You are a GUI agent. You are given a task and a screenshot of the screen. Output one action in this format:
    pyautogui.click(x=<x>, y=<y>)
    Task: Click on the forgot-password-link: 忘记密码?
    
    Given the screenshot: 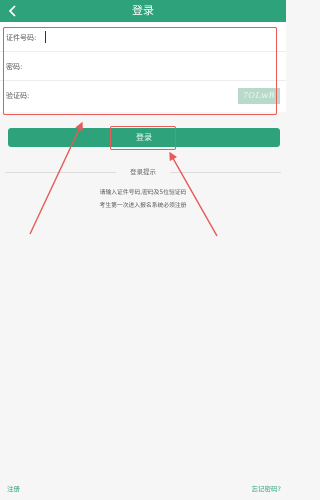 What is the action you would take?
    pyautogui.click(x=266, y=489)
    